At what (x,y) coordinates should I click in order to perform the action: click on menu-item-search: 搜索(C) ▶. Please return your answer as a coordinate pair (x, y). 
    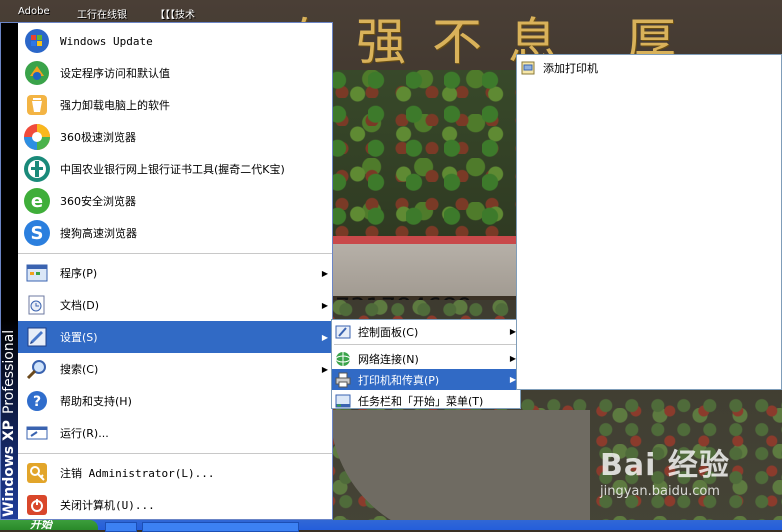
    Looking at the image, I should click on (175, 369).